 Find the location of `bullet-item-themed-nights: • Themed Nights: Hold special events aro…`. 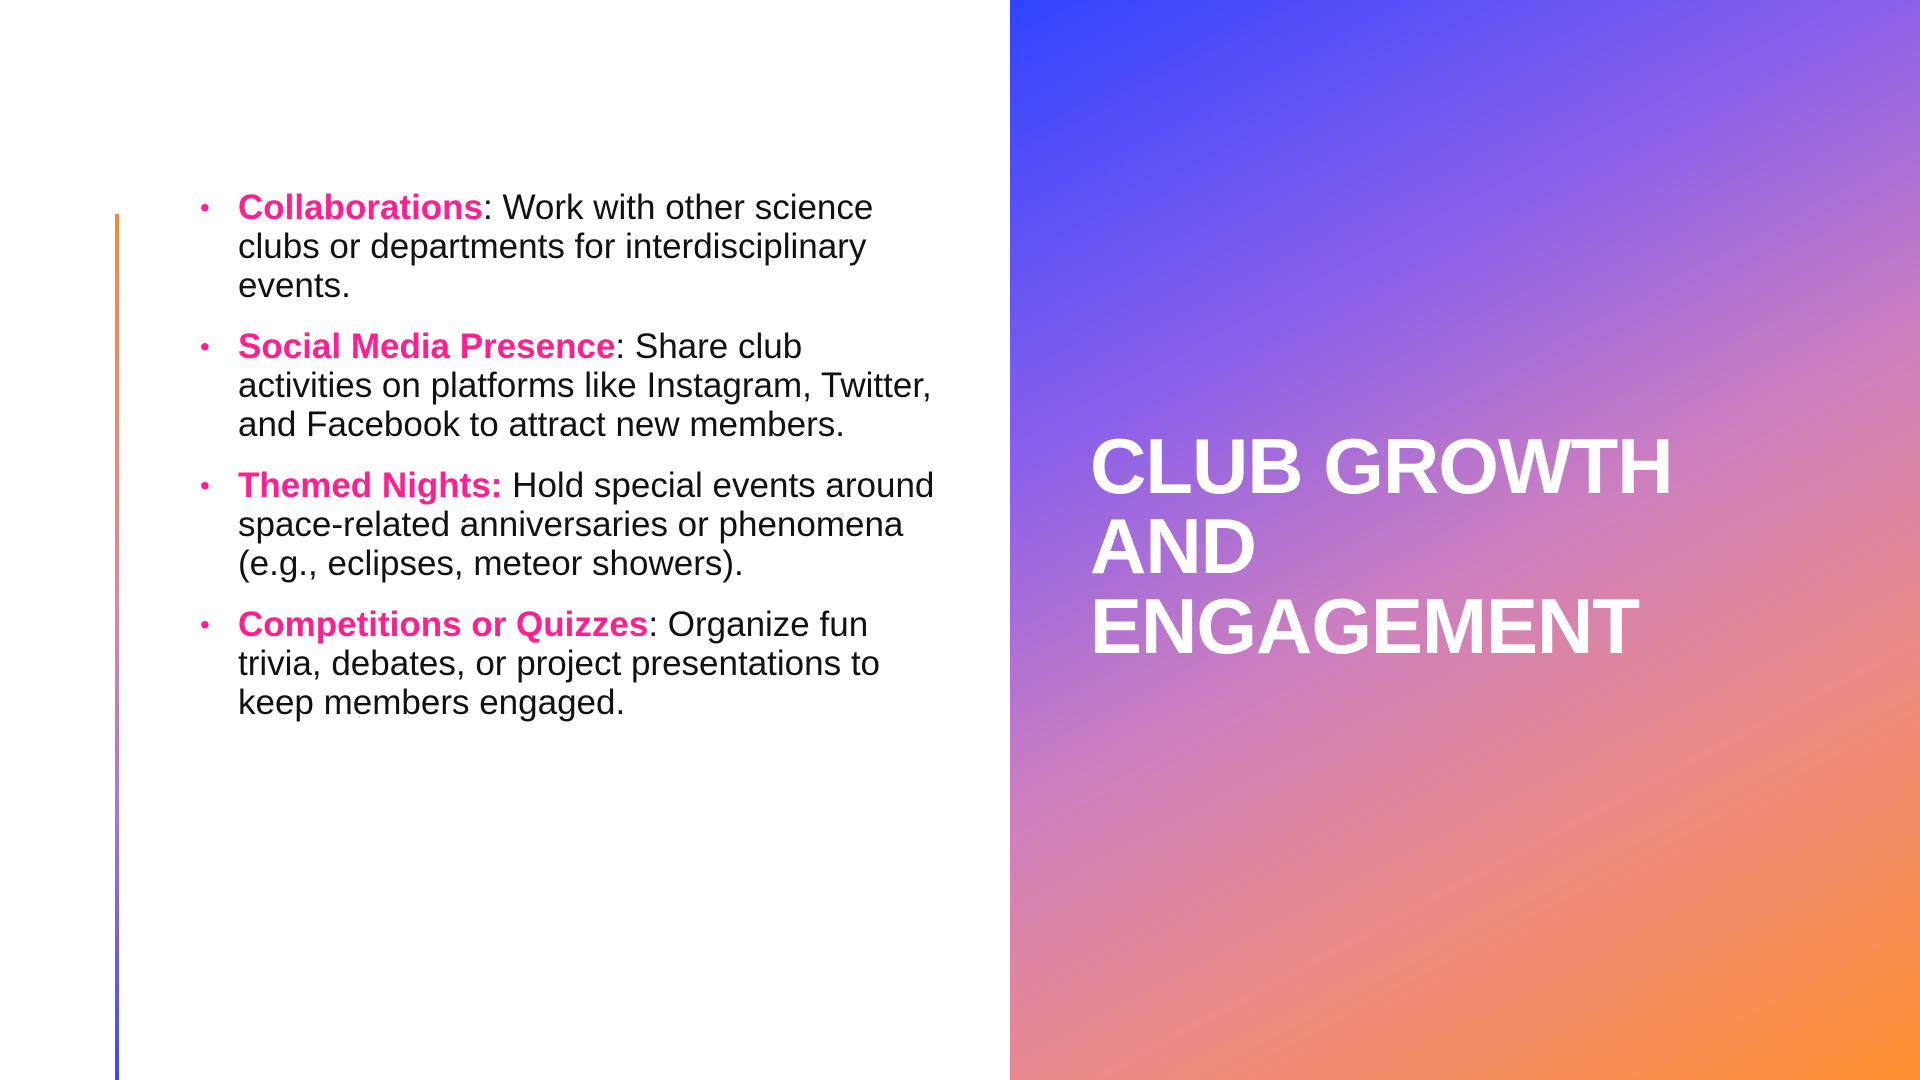

bullet-item-themed-nights: • Themed Nights: Hold special events aro… is located at coordinates (570, 524).